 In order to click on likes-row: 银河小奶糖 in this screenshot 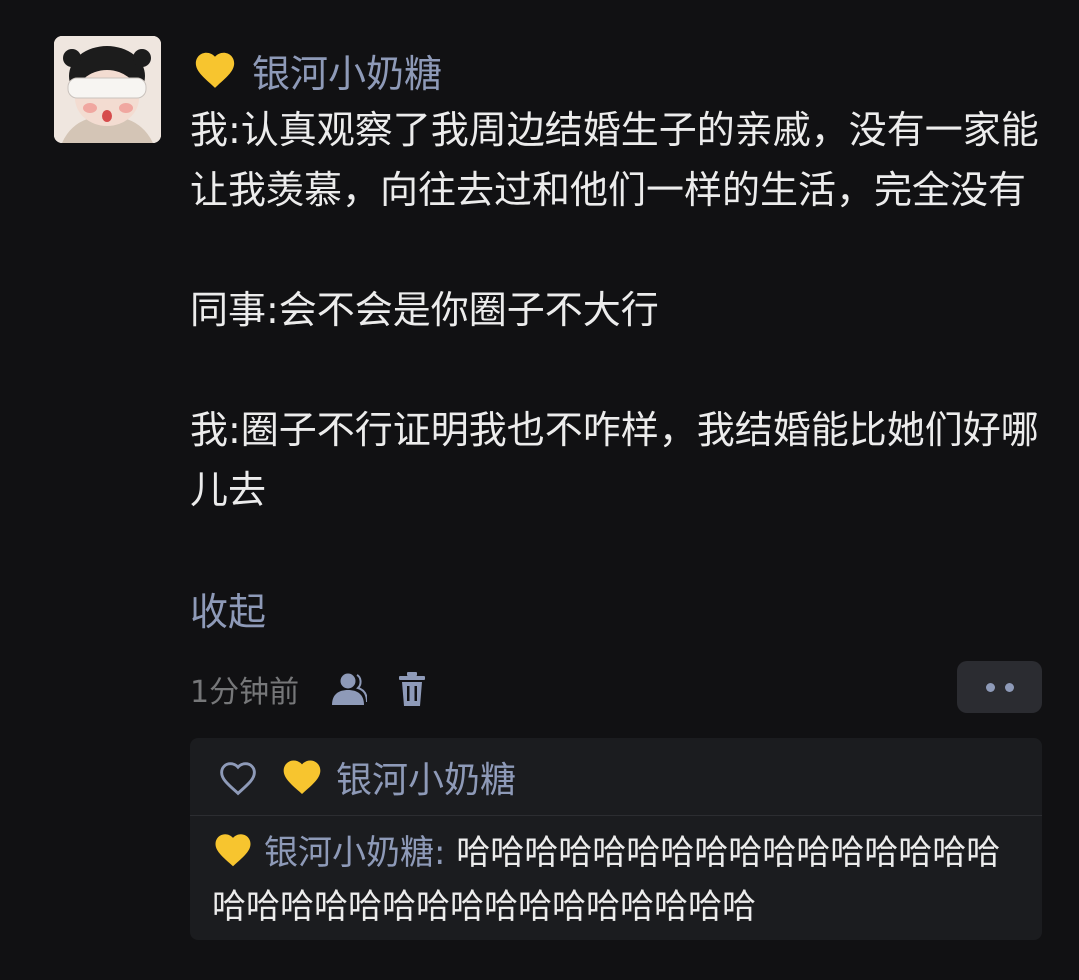, I will do `click(616, 777)`.